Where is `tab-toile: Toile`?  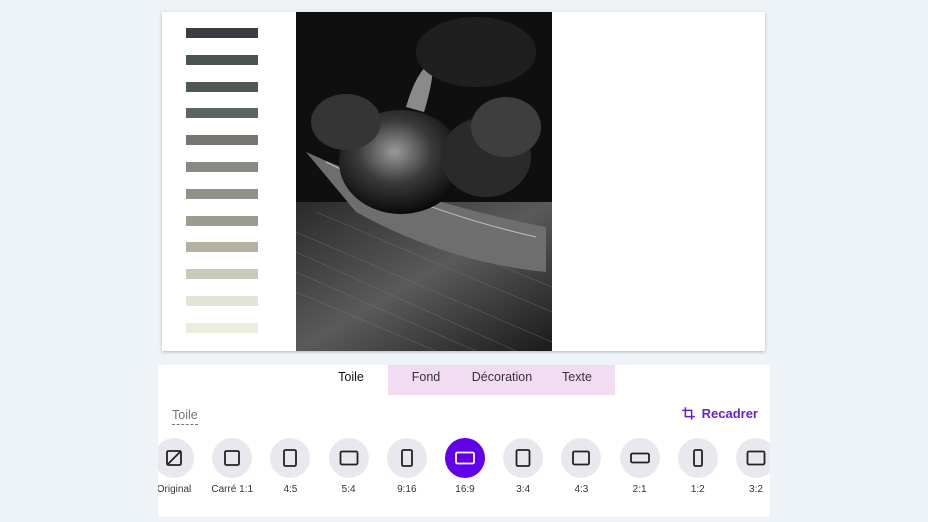
tab-toile: Toile is located at coordinates (351, 380).